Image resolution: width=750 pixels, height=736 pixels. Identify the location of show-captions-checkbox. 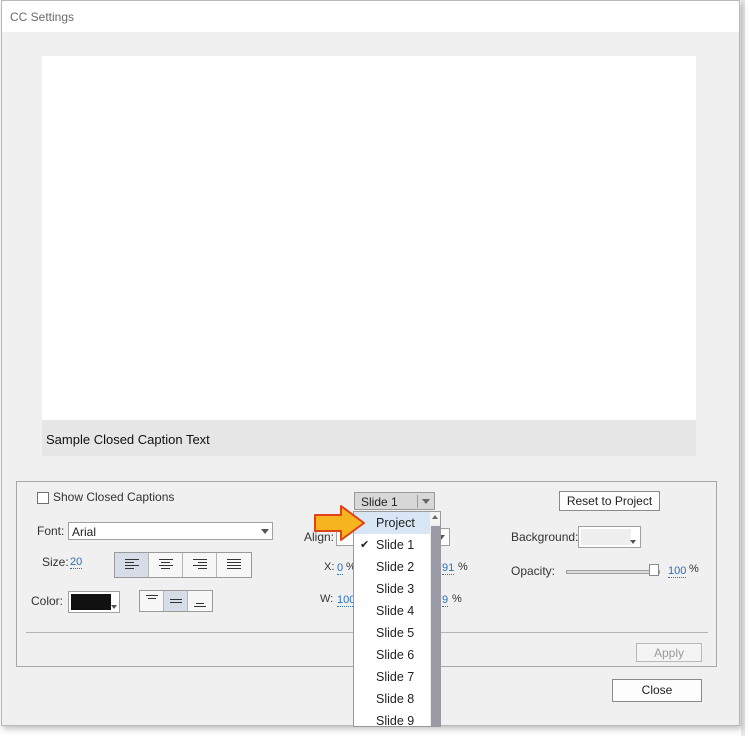
(43, 498).